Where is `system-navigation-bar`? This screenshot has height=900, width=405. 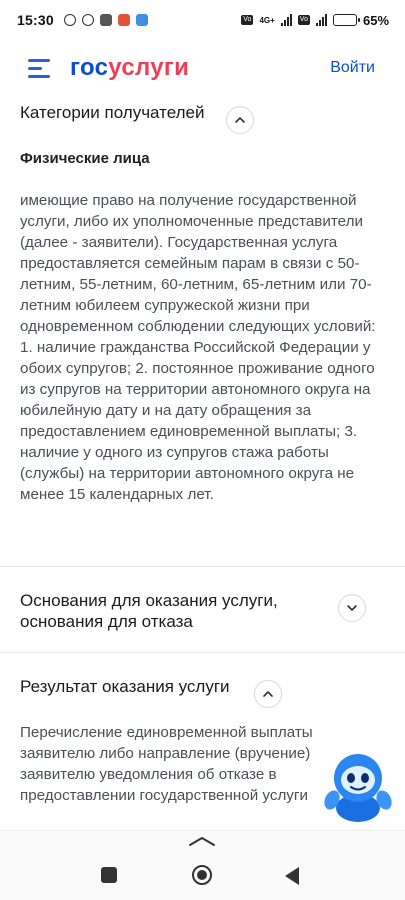
system-navigation-bar is located at coordinates (202, 865).